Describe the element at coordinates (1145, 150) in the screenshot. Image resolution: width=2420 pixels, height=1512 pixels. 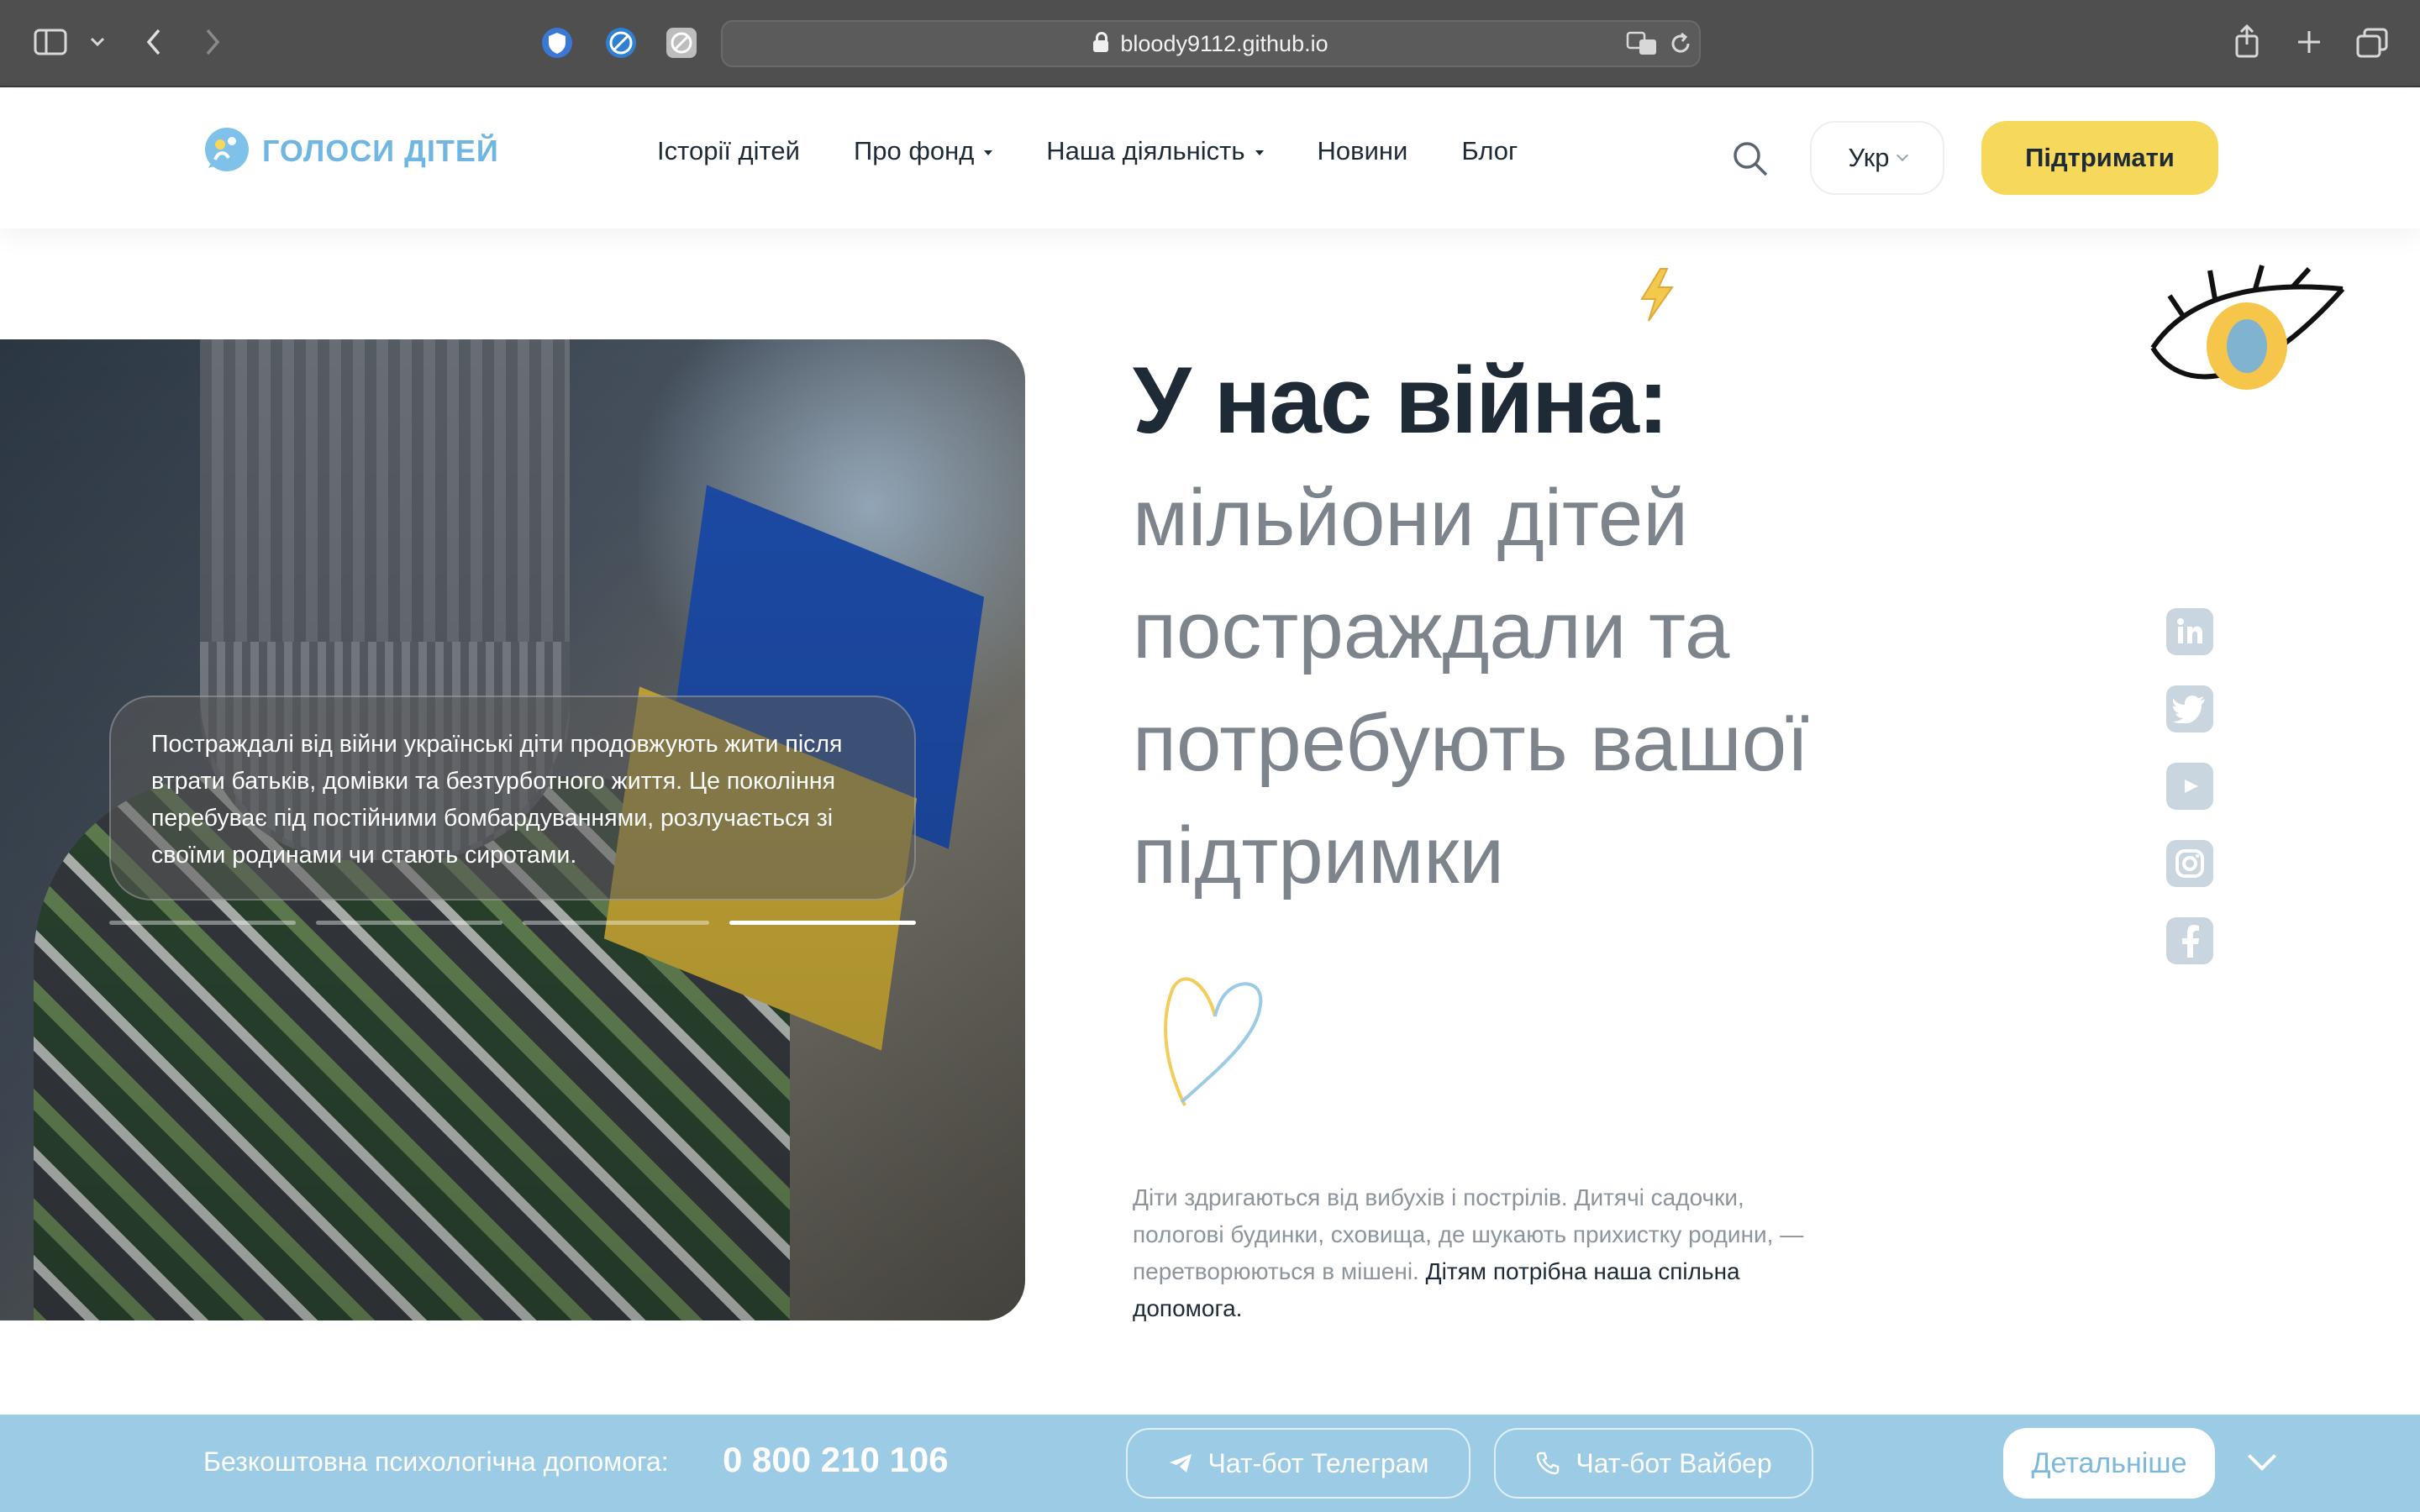
I see `nav-label: Наша діяльність` at that location.